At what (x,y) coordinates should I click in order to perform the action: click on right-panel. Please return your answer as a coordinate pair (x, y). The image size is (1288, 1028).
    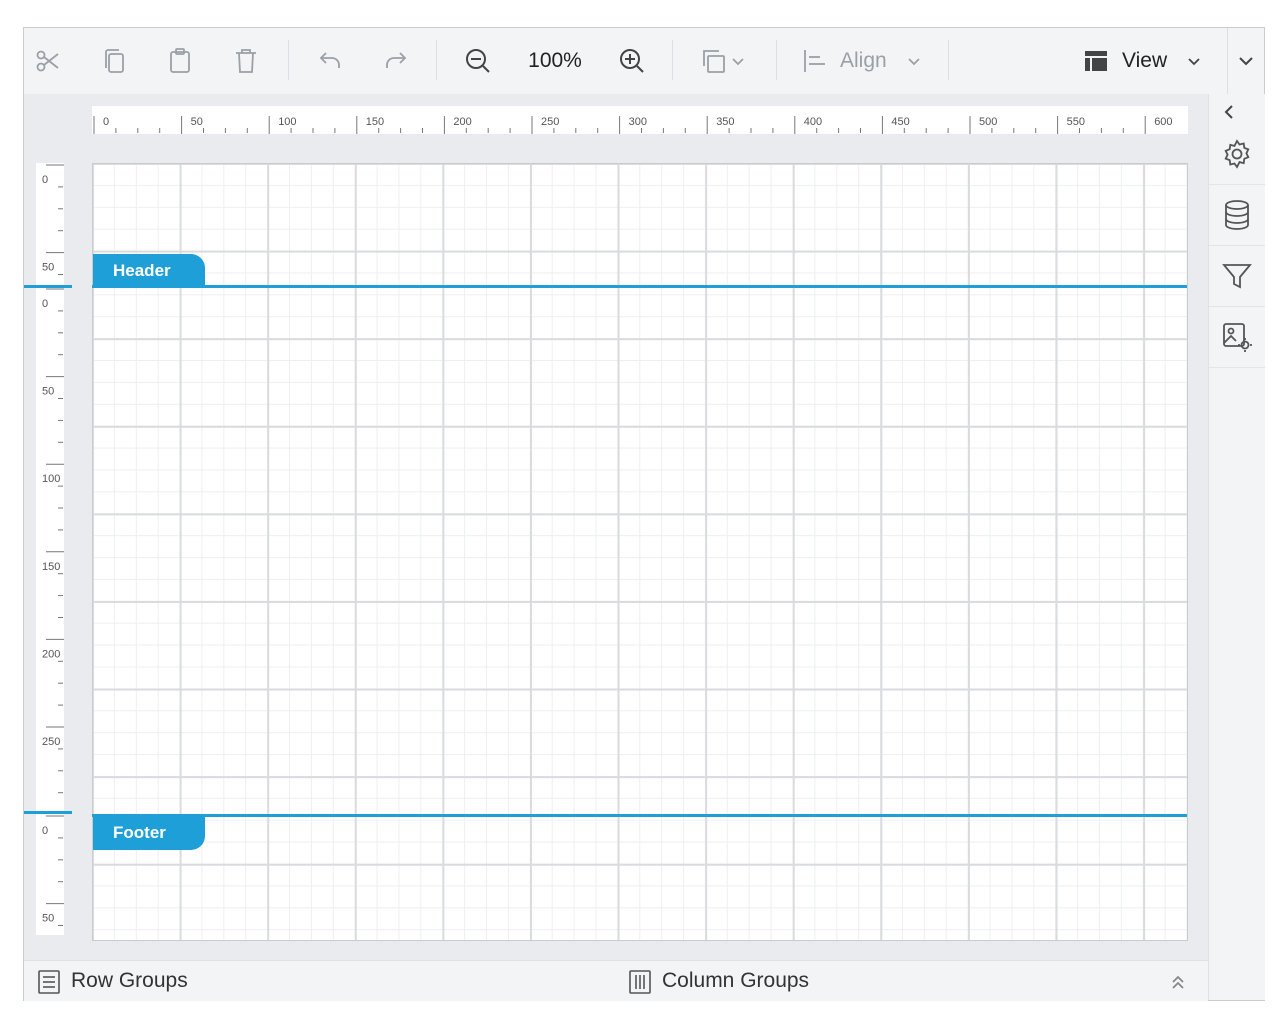
    Looking at the image, I should click on (1236, 547).